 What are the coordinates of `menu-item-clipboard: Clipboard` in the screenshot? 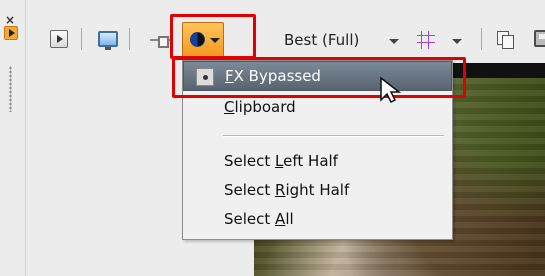 It's located at (317, 107).